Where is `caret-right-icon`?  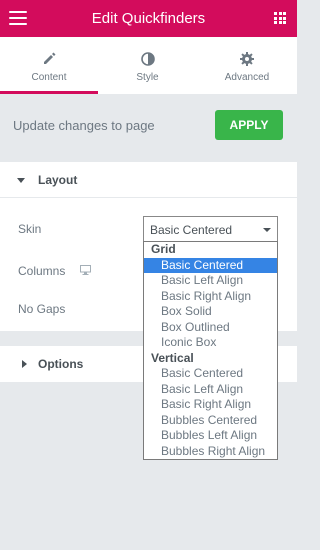
caret-right-icon is located at coordinates (24, 364).